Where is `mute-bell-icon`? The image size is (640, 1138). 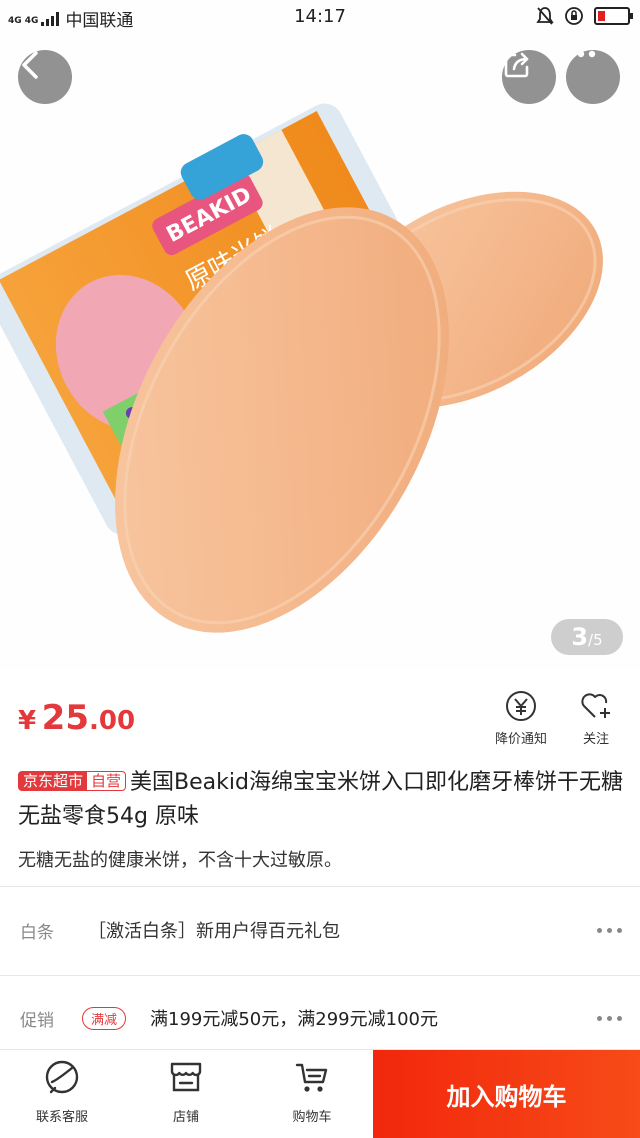
mute-bell-icon is located at coordinates (545, 16).